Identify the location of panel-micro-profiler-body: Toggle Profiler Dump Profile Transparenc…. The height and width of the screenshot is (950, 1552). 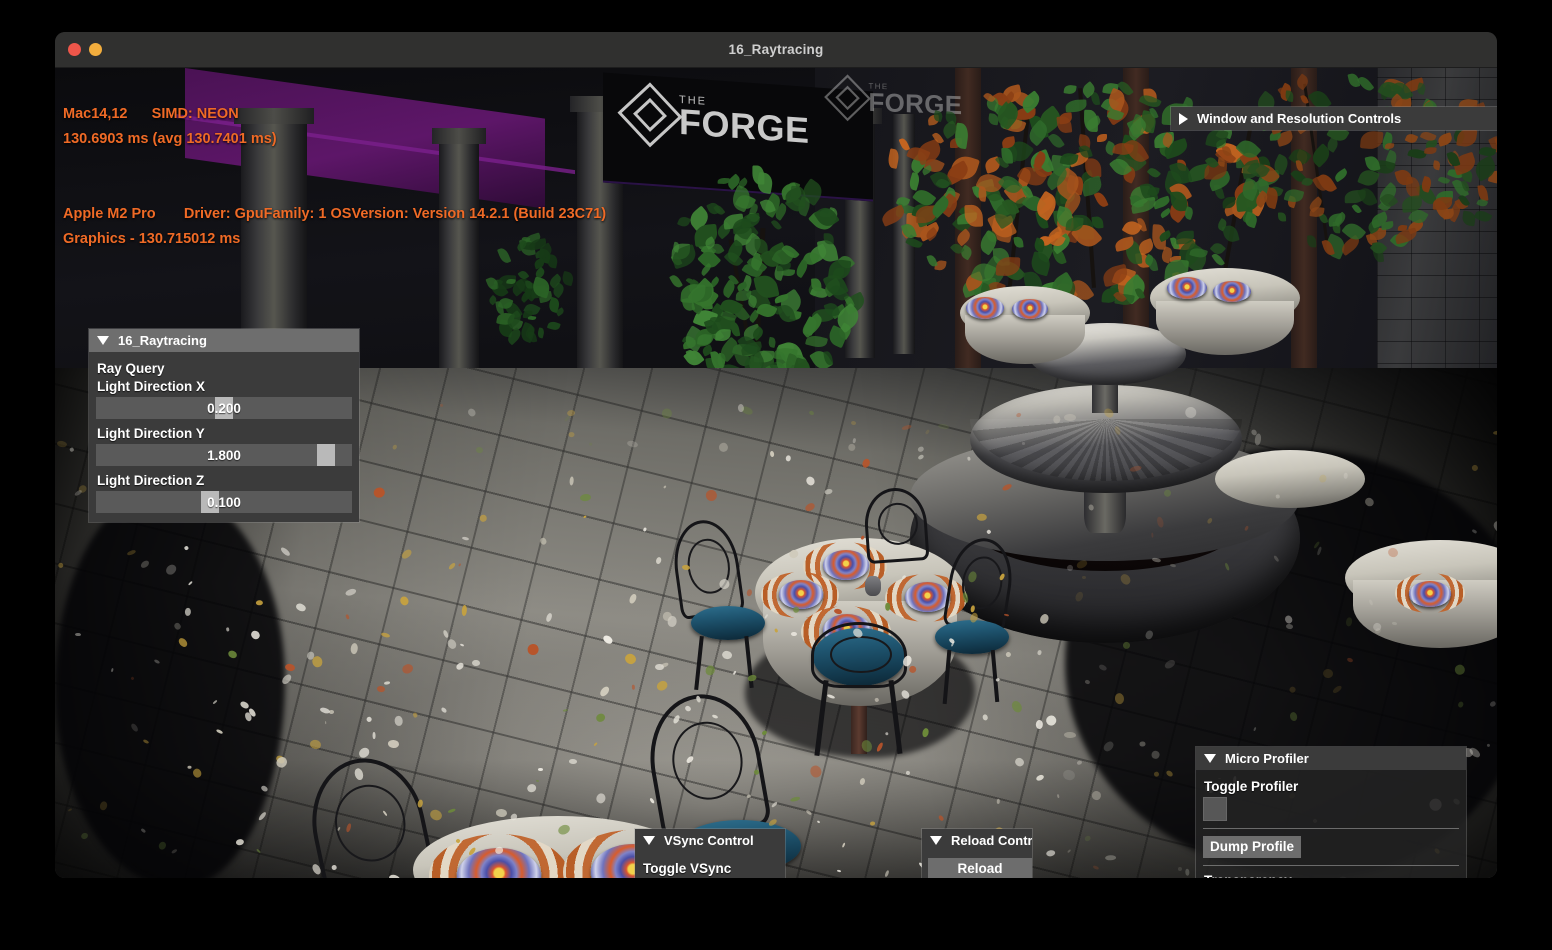
(1331, 824).